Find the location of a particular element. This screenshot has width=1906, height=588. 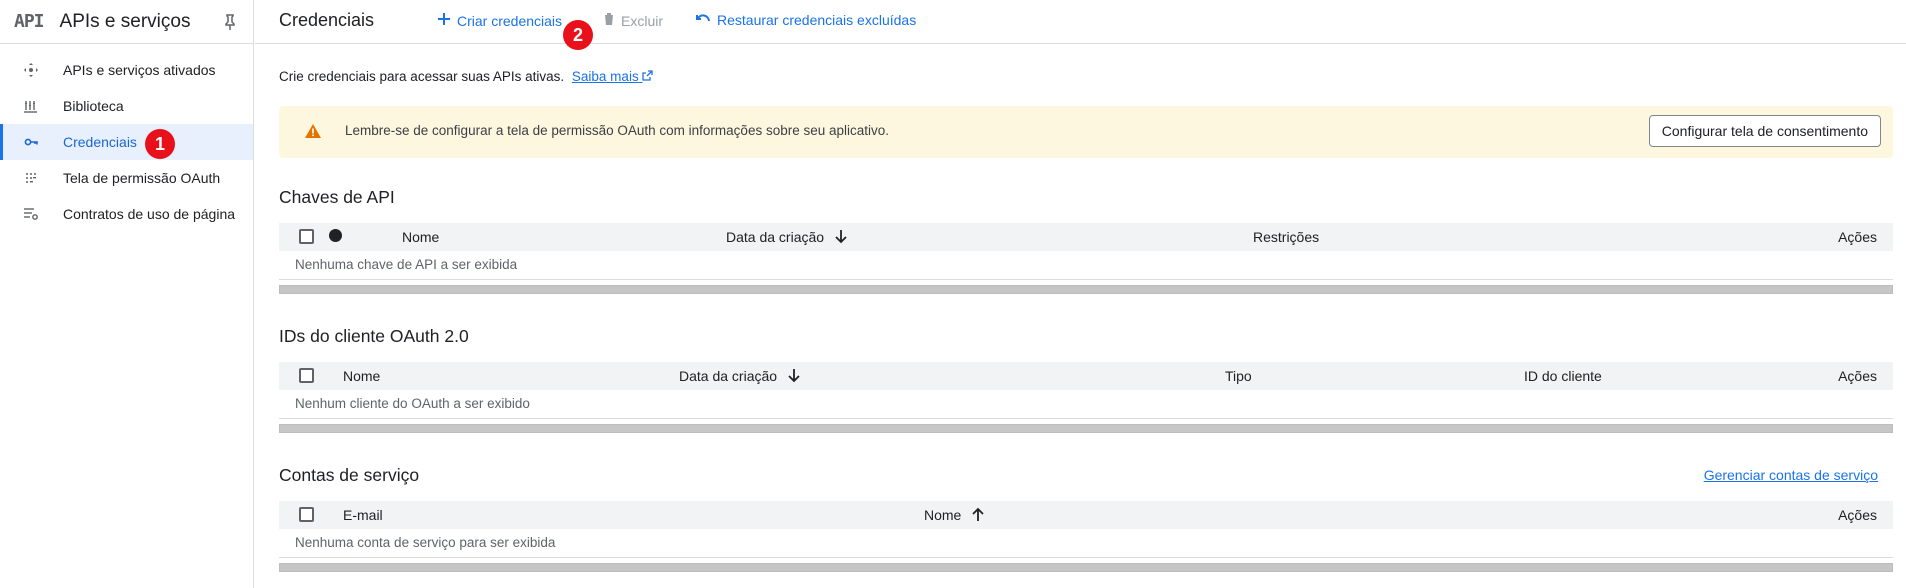

table-header: Nome Data da criação Restrições Ações is located at coordinates (1086, 237).